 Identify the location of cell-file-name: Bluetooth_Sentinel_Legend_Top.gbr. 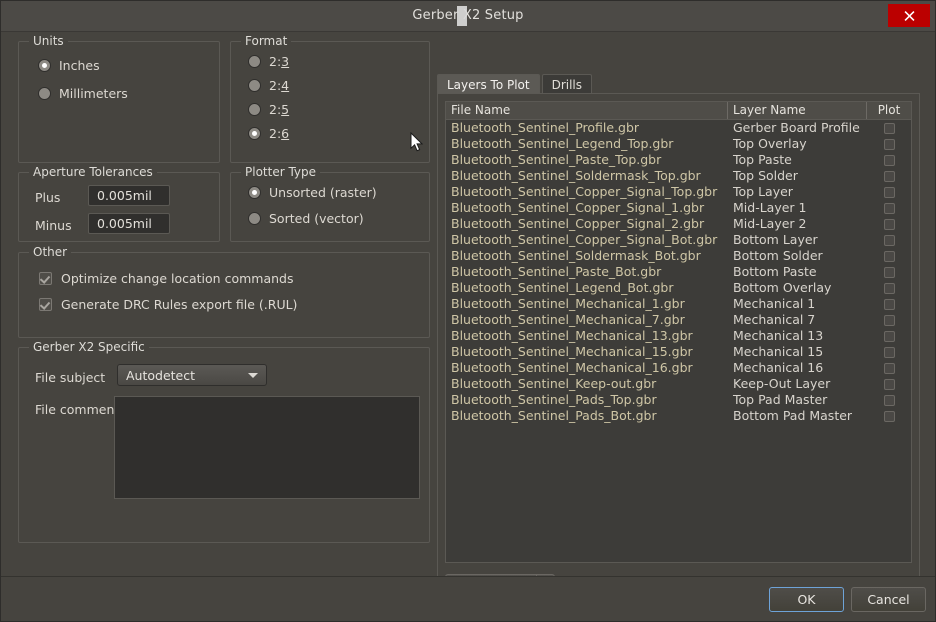
(562, 143).